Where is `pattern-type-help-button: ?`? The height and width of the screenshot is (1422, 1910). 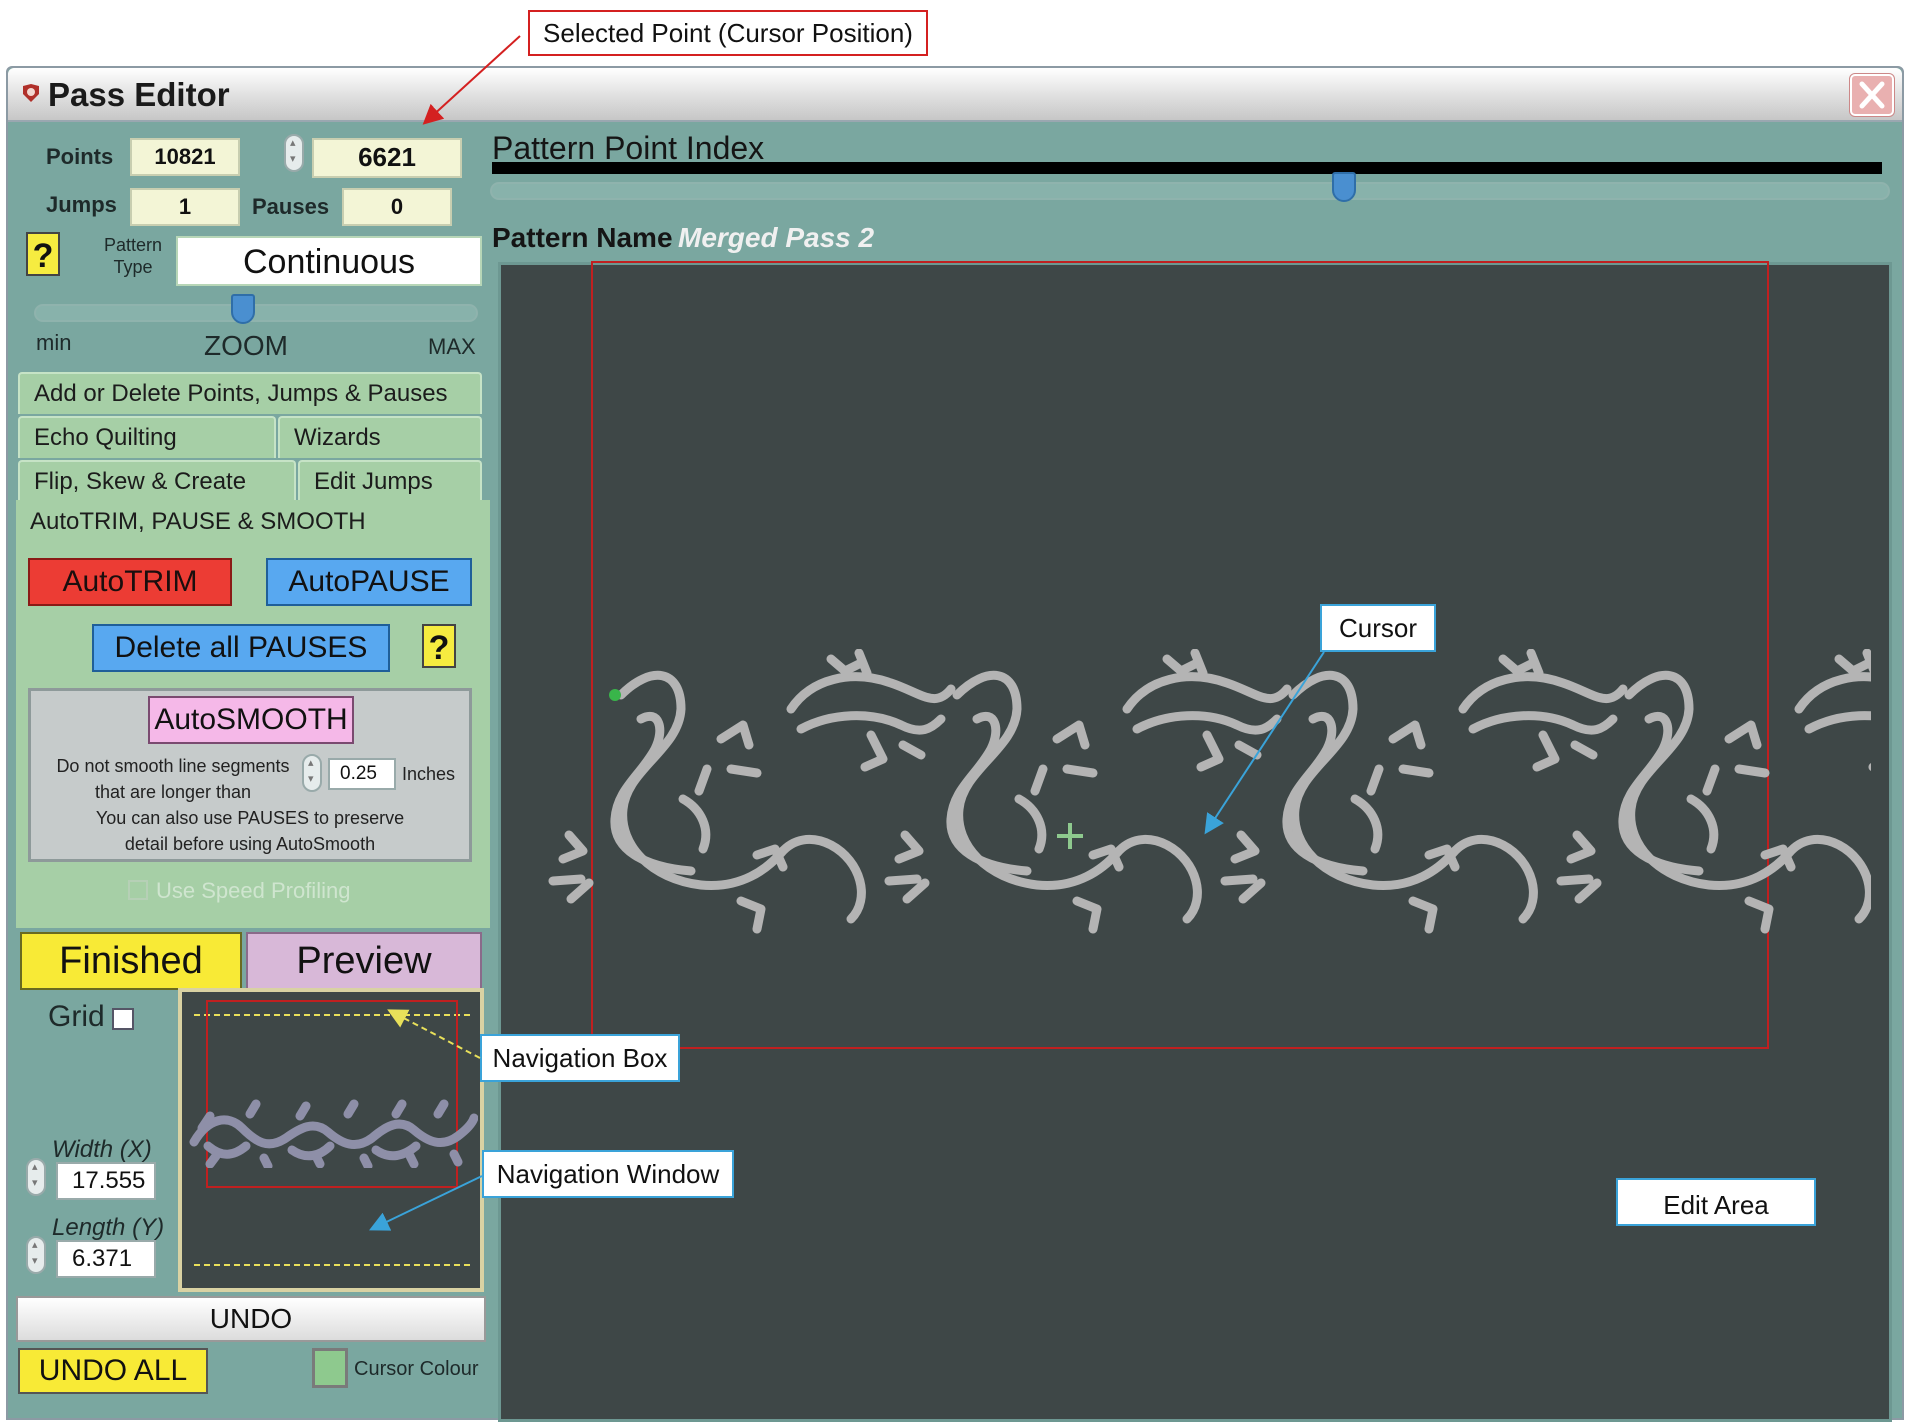
pattern-type-help-button: ? is located at coordinates (43, 254).